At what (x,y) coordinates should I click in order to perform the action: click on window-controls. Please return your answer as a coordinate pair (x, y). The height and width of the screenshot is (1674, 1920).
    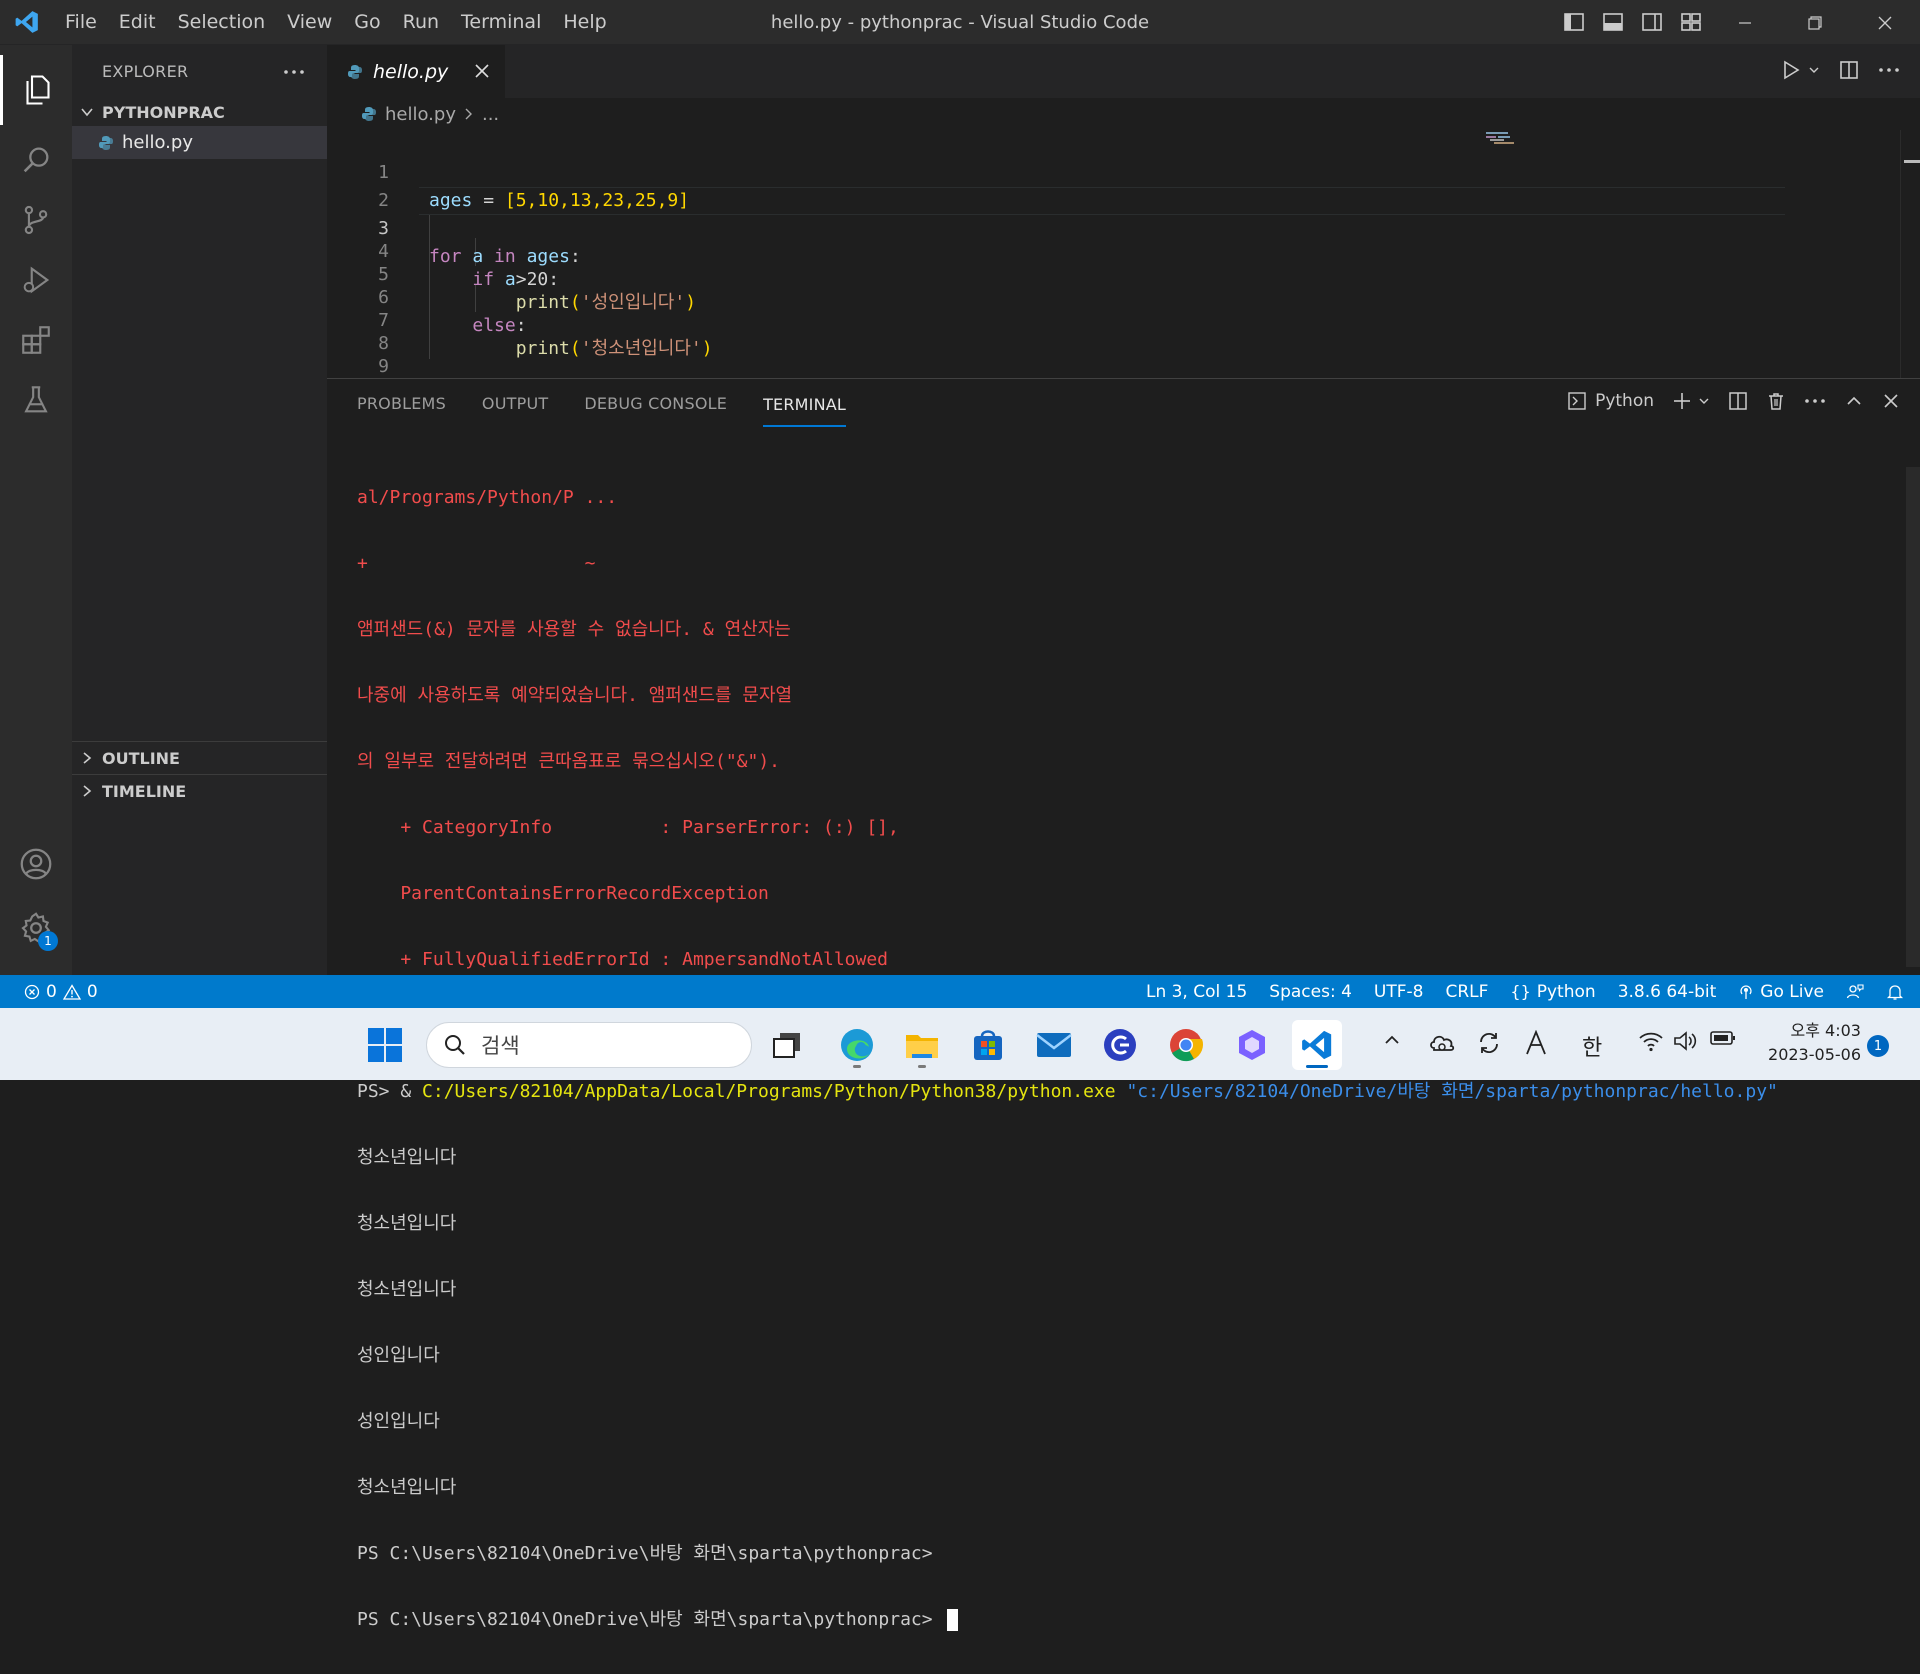
    Looking at the image, I should click on (1815, 22).